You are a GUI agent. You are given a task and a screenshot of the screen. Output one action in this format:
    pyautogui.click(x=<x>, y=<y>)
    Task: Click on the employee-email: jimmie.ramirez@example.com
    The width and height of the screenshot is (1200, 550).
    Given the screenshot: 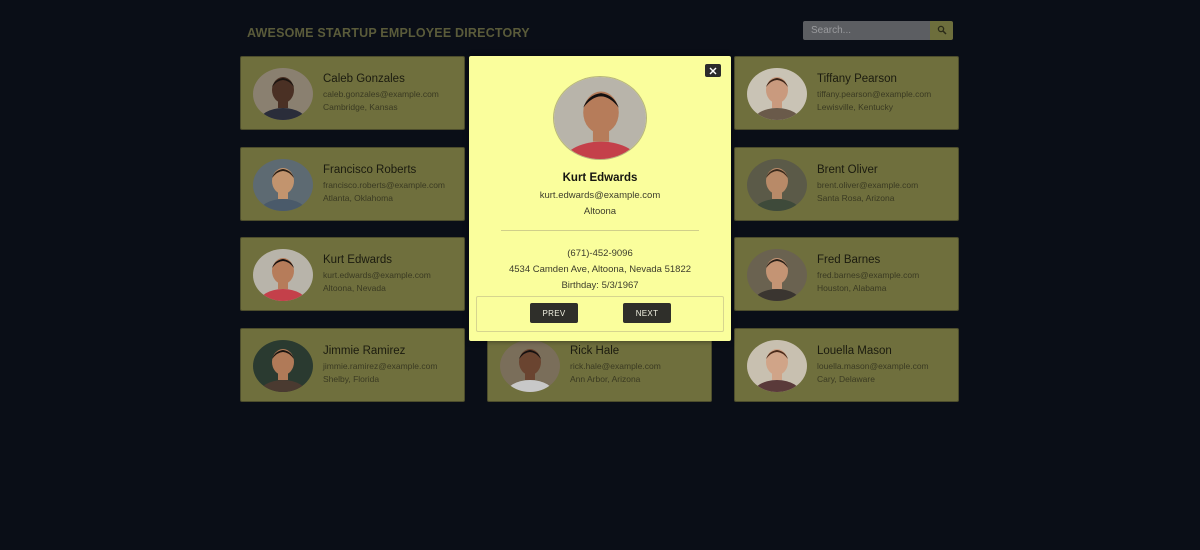 What is the action you would take?
    pyautogui.click(x=380, y=366)
    